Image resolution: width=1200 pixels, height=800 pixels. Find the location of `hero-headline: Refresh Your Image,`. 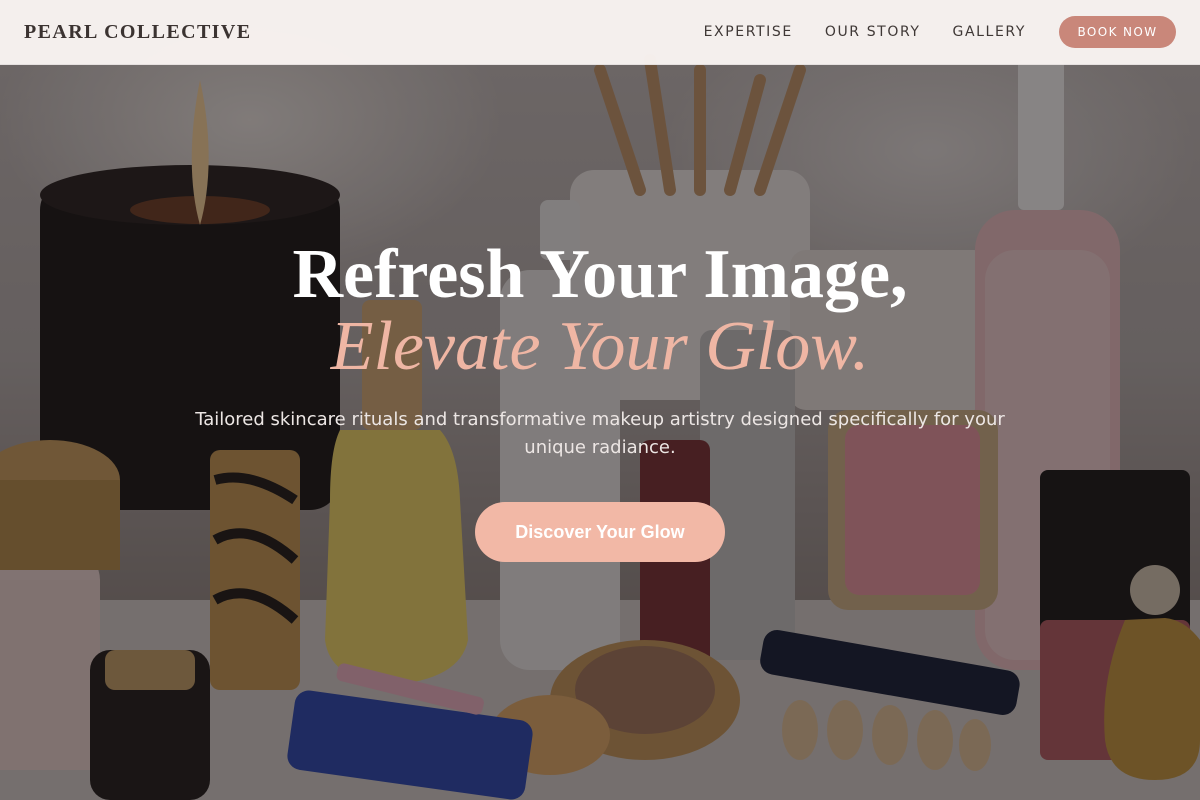

hero-headline: Refresh Your Image, is located at coordinates (600, 274).